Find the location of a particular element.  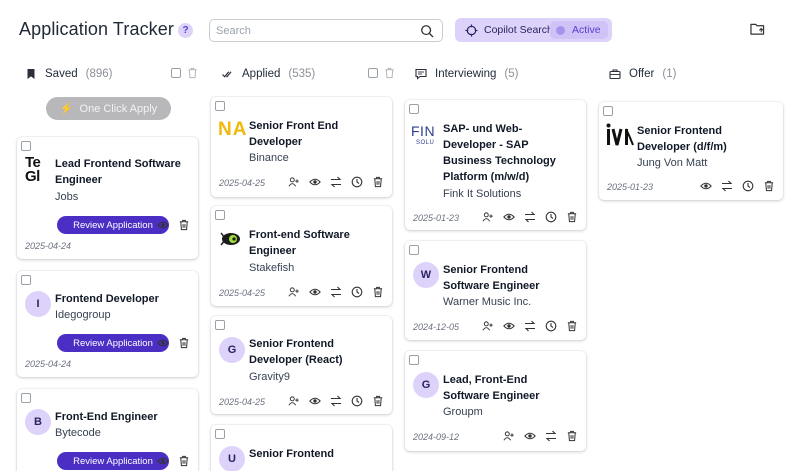

copilot-status-label: Active is located at coordinates (586, 30).